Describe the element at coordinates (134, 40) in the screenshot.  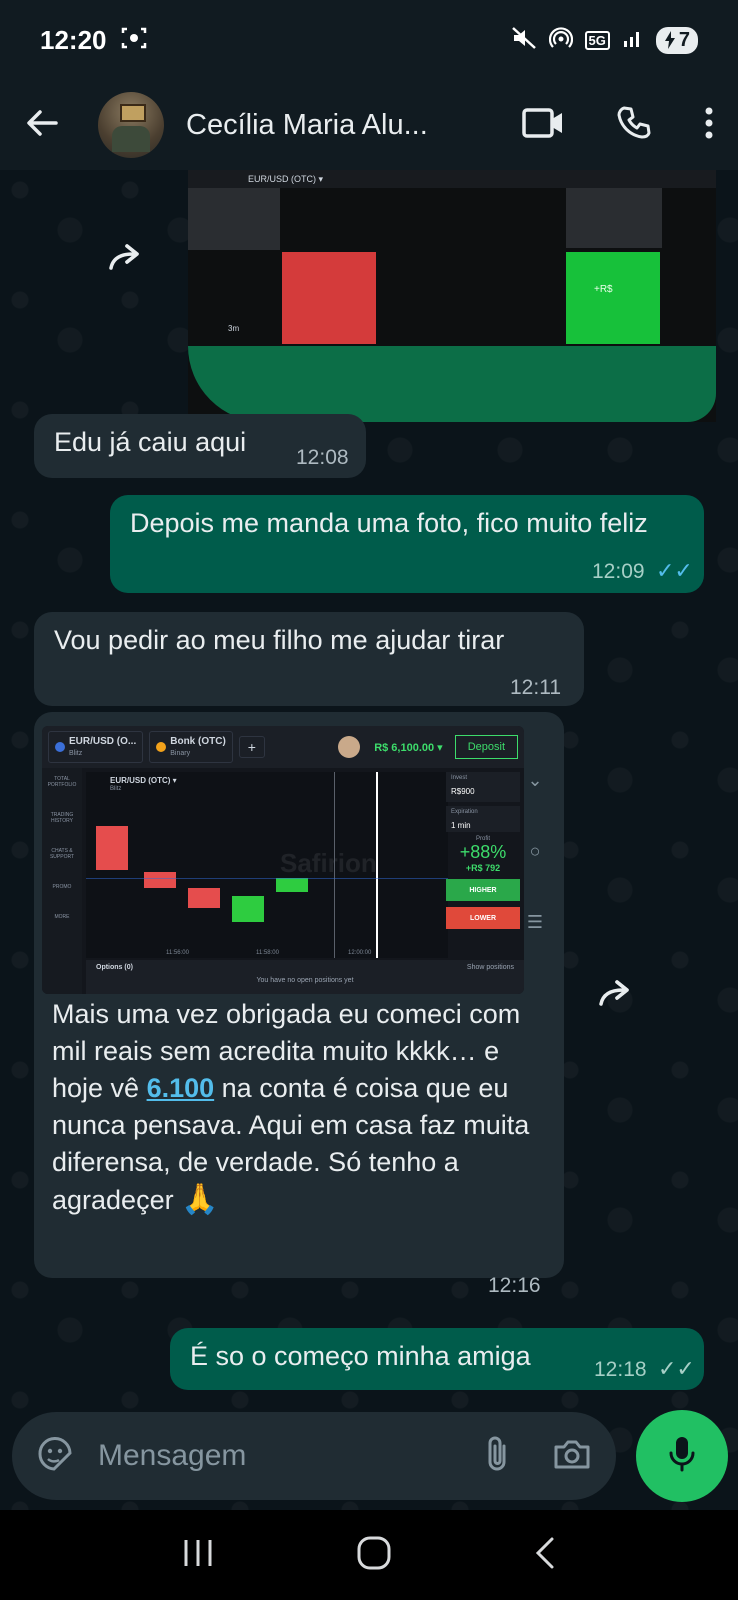
I see `screenshot-icon` at that location.